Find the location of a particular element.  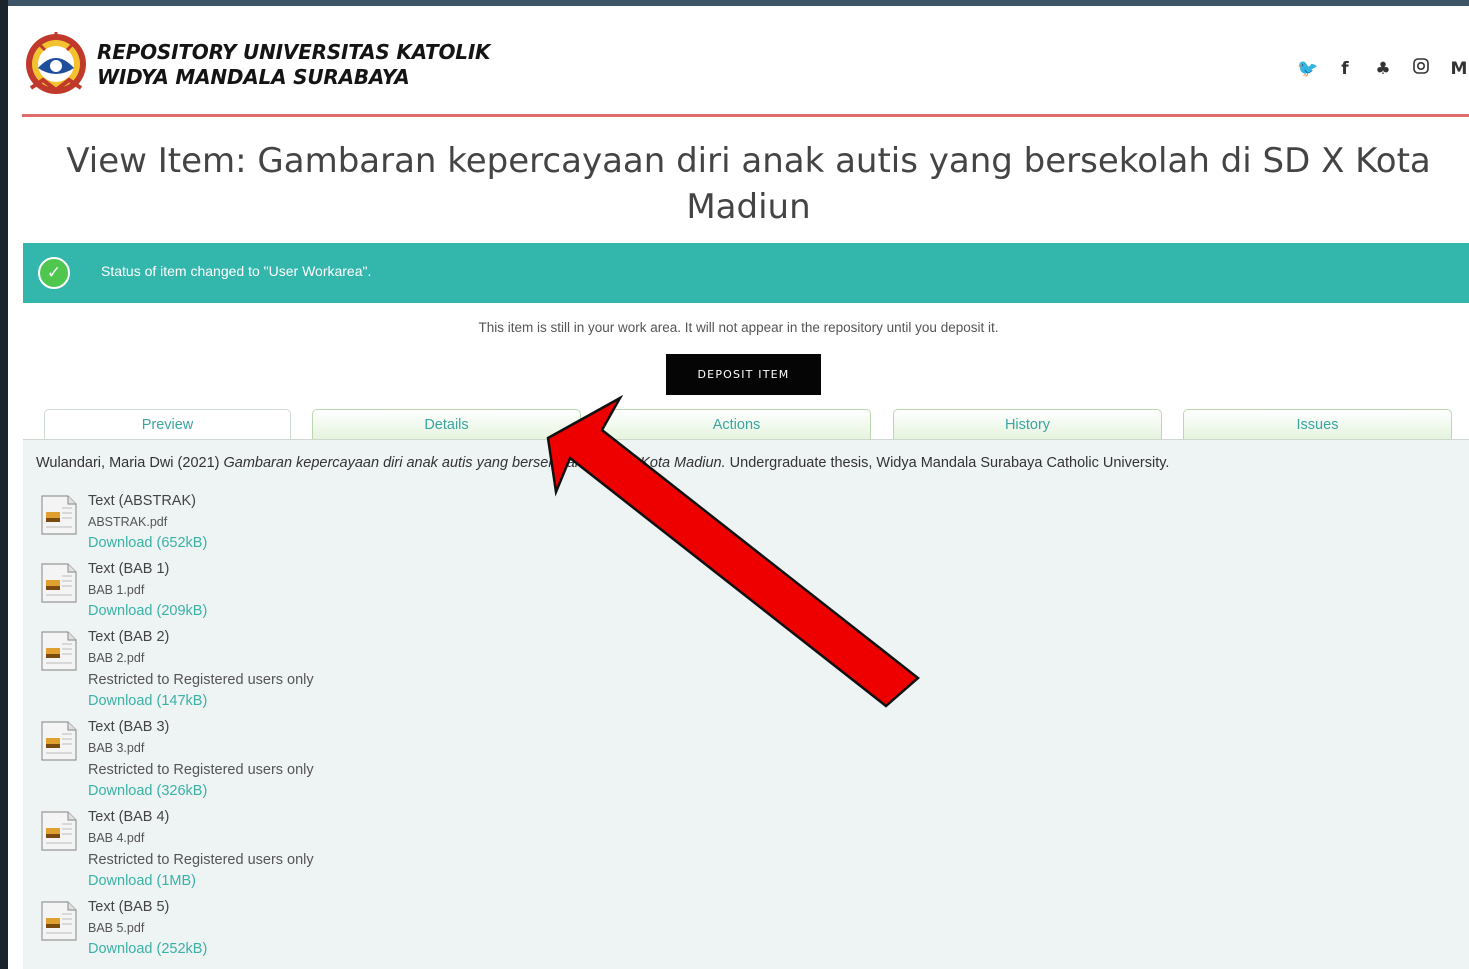

facebook-icon: f is located at coordinates (1345, 69).